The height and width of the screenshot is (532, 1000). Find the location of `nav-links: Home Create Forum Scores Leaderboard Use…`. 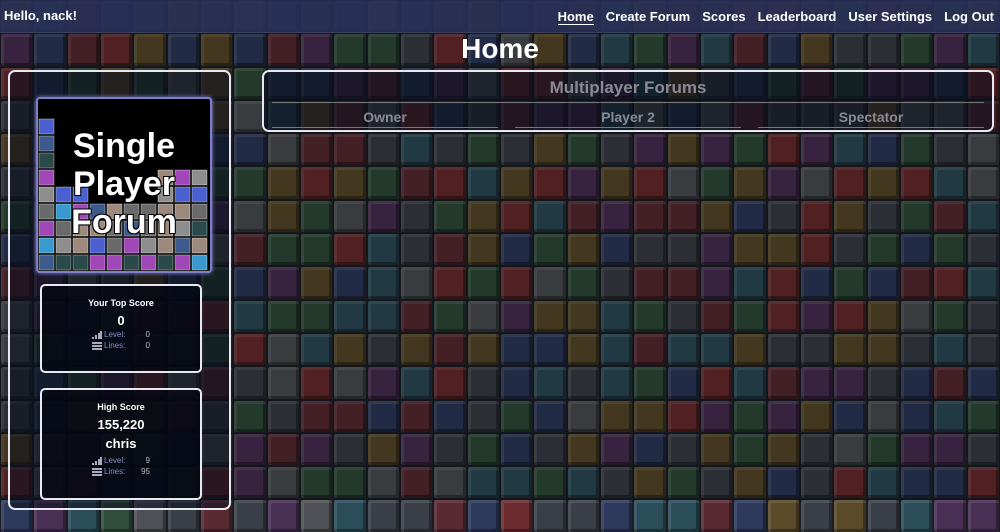

nav-links: Home Create Forum Scores Leaderboard Use… is located at coordinates (775, 17).